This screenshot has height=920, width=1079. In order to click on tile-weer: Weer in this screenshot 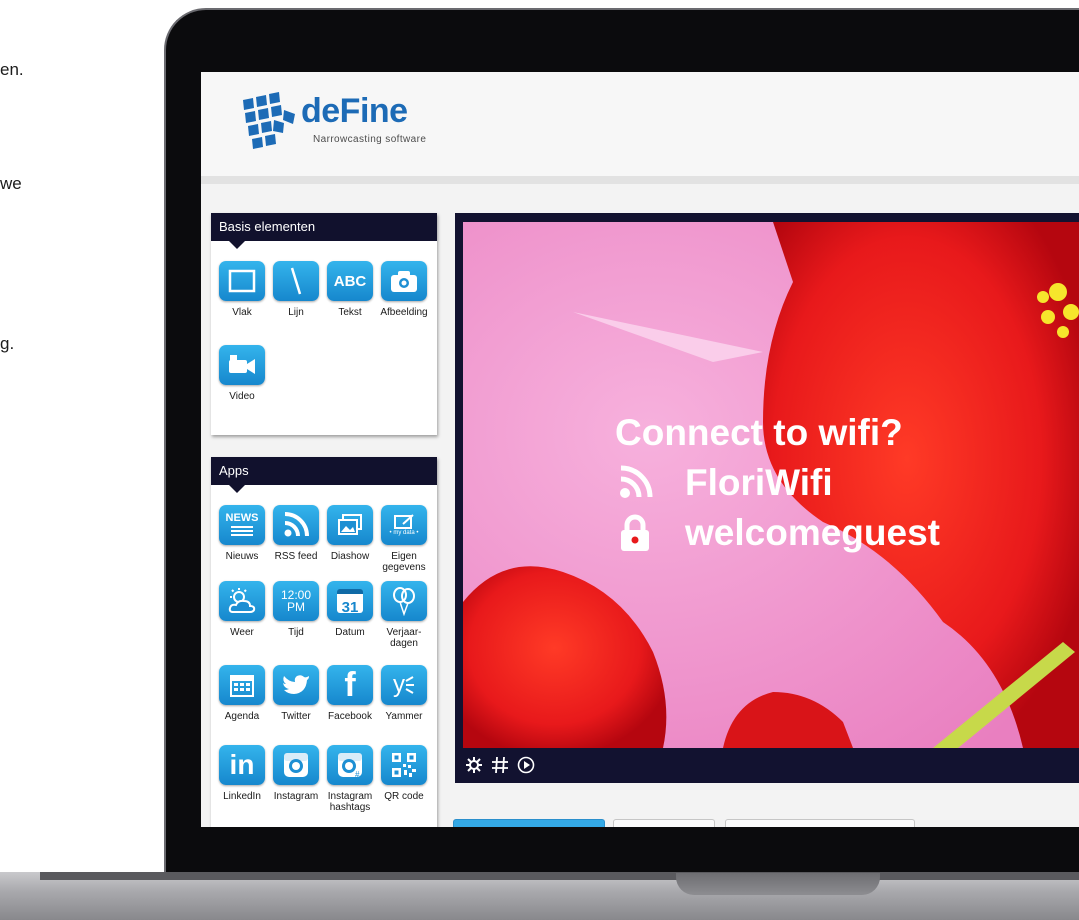, I will do `click(242, 609)`.